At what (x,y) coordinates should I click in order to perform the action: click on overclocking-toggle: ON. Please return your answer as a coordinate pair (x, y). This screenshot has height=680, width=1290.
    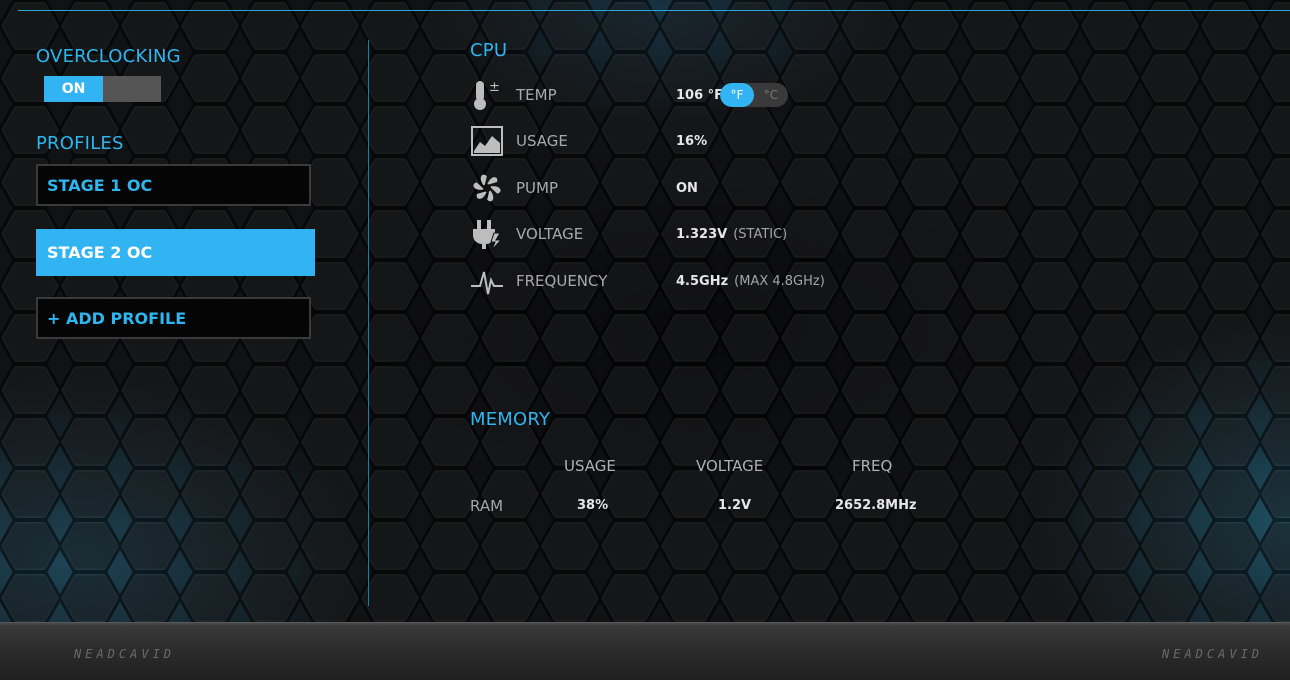
    Looking at the image, I should click on (102, 89).